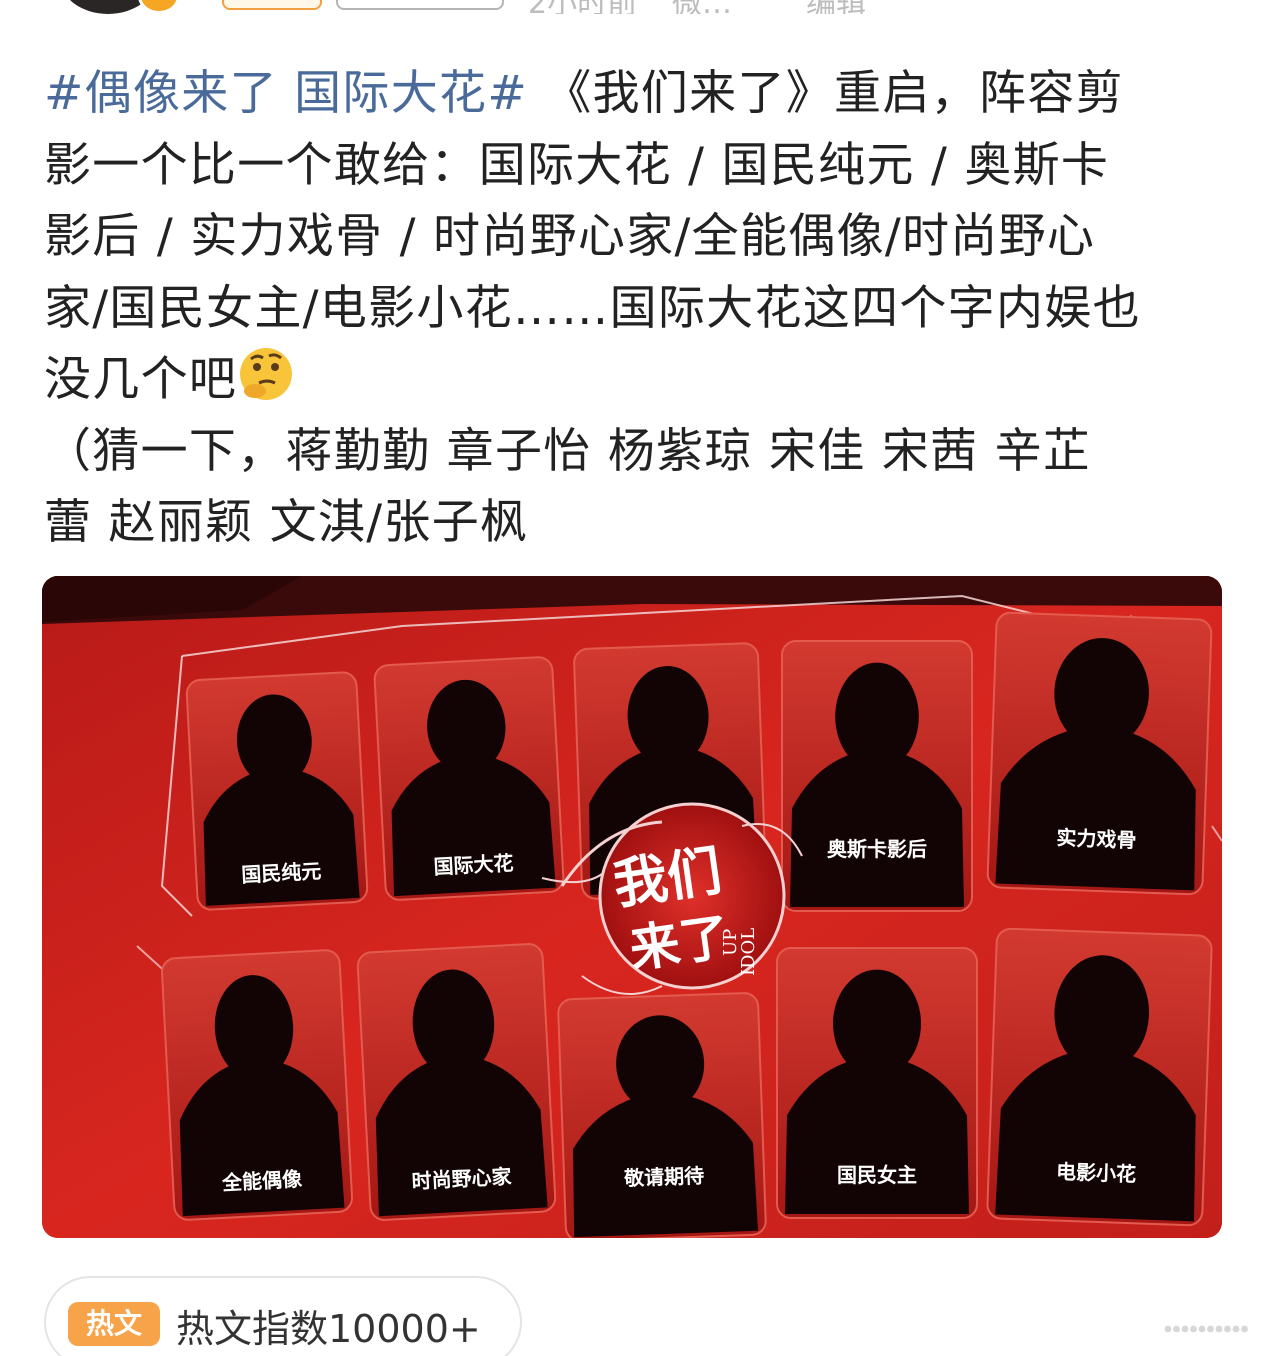  I want to click on slot-label: 敬请期待, so click(664, 1177).